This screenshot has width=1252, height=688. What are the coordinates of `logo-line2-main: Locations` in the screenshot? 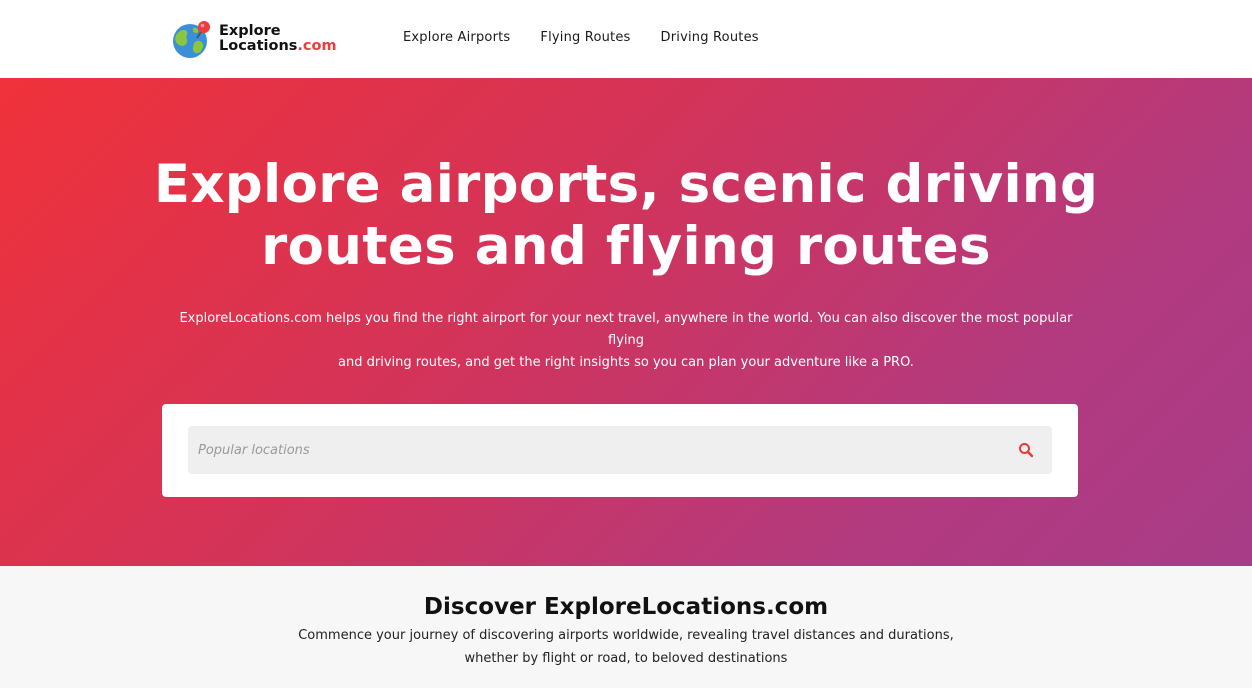 It's located at (258, 46).